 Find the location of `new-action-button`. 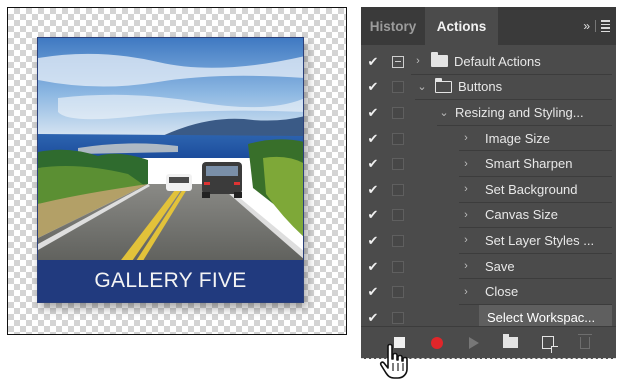

new-action-button is located at coordinates (547, 343).